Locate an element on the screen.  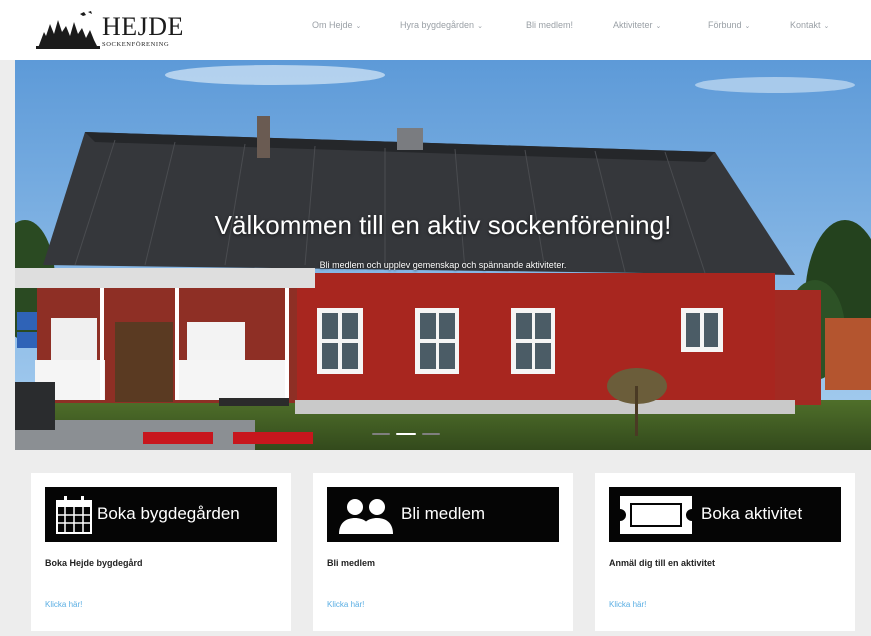
card-banner: Bli medlem is located at coordinates (443, 514).